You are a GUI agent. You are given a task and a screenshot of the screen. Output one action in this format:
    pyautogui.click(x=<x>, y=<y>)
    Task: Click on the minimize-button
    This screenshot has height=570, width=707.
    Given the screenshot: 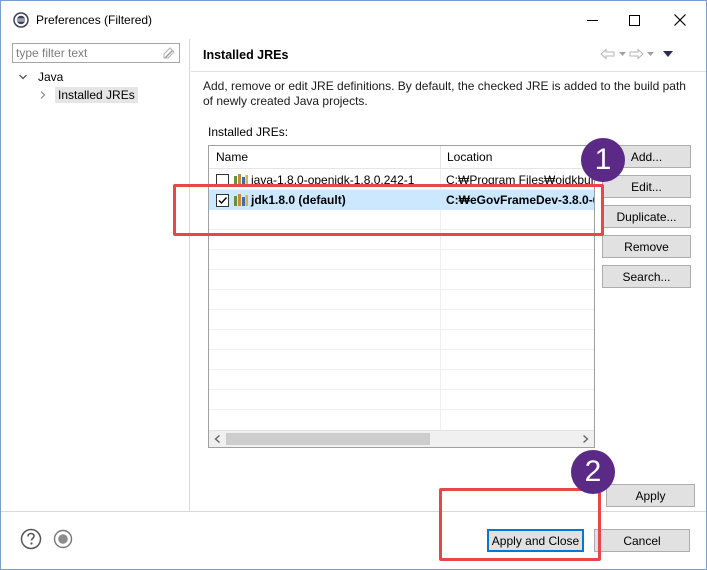 What is the action you would take?
    pyautogui.click(x=592, y=20)
    